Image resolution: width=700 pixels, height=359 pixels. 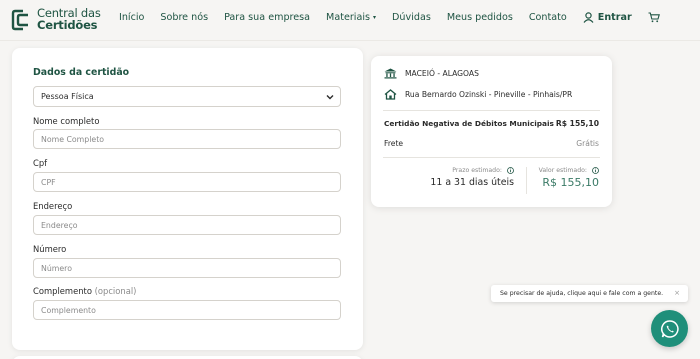 I want to click on logo: Central das Certidões, so click(x=56, y=19).